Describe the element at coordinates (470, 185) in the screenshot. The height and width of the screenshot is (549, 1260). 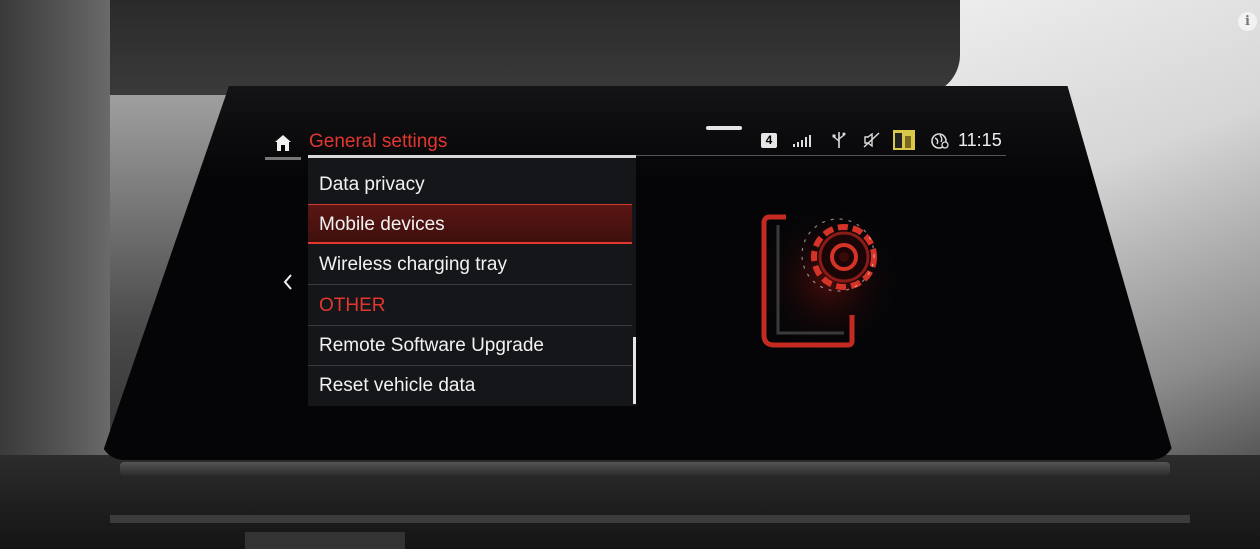
I see `menu-item-data-privacy: Data privacy` at that location.